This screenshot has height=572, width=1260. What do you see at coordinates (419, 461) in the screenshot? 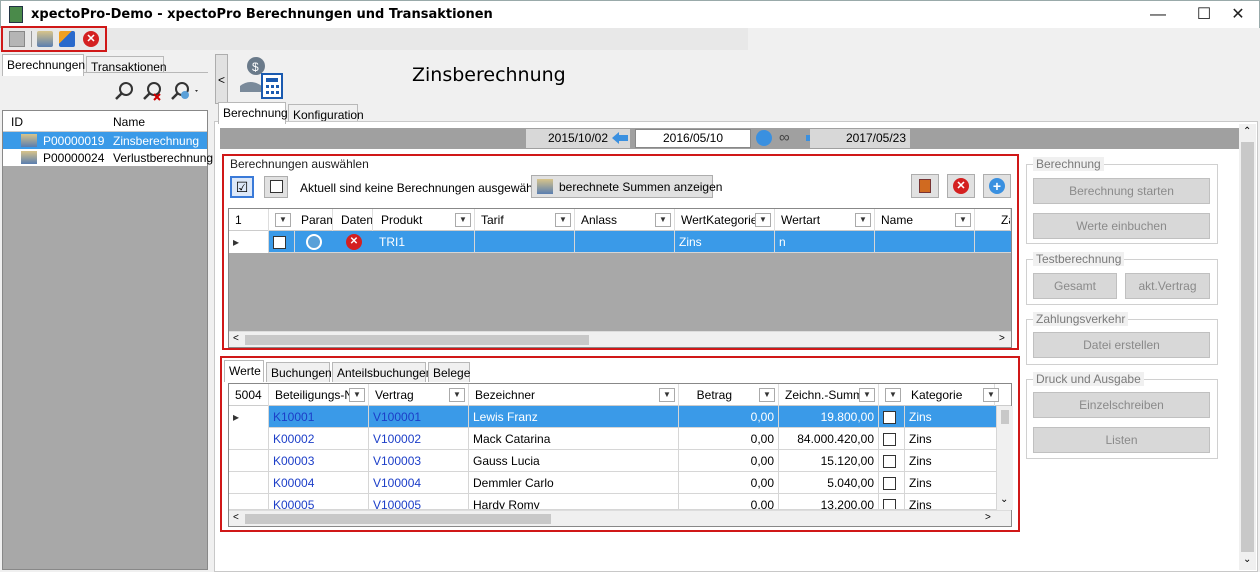
I see `cell-vertrag: V100003` at bounding box center [419, 461].